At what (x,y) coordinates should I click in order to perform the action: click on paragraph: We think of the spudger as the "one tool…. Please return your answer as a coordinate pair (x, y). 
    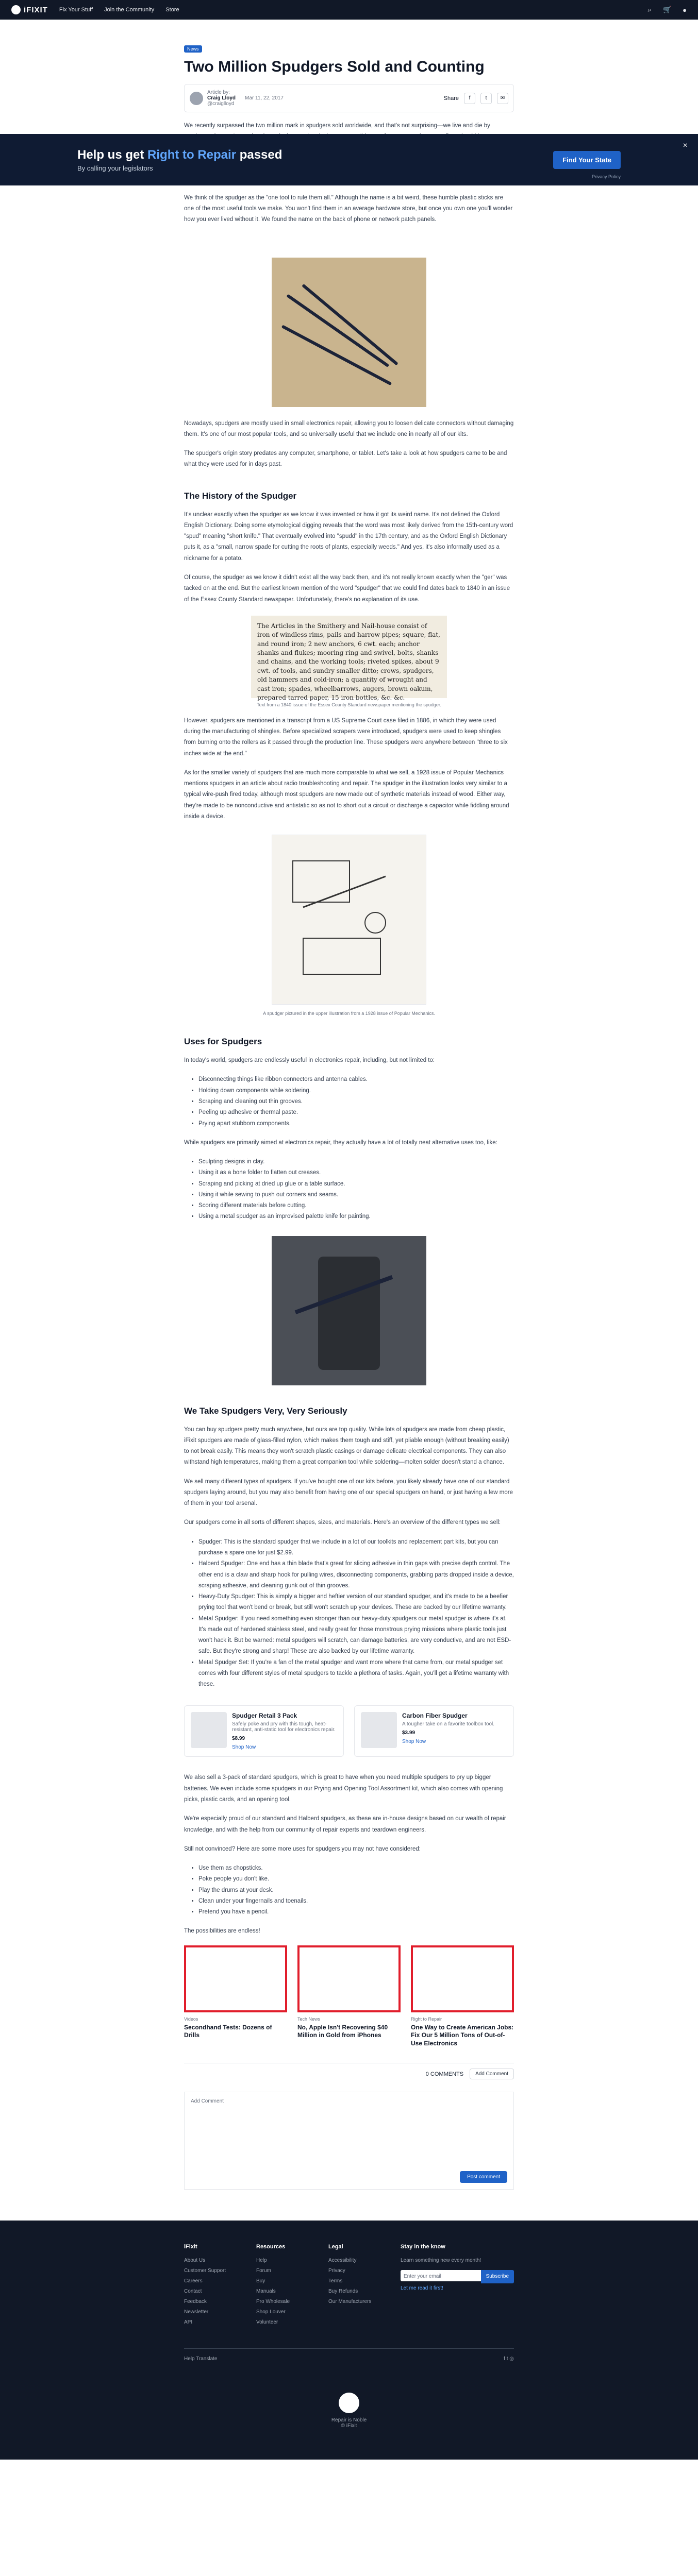
    Looking at the image, I should click on (348, 208).